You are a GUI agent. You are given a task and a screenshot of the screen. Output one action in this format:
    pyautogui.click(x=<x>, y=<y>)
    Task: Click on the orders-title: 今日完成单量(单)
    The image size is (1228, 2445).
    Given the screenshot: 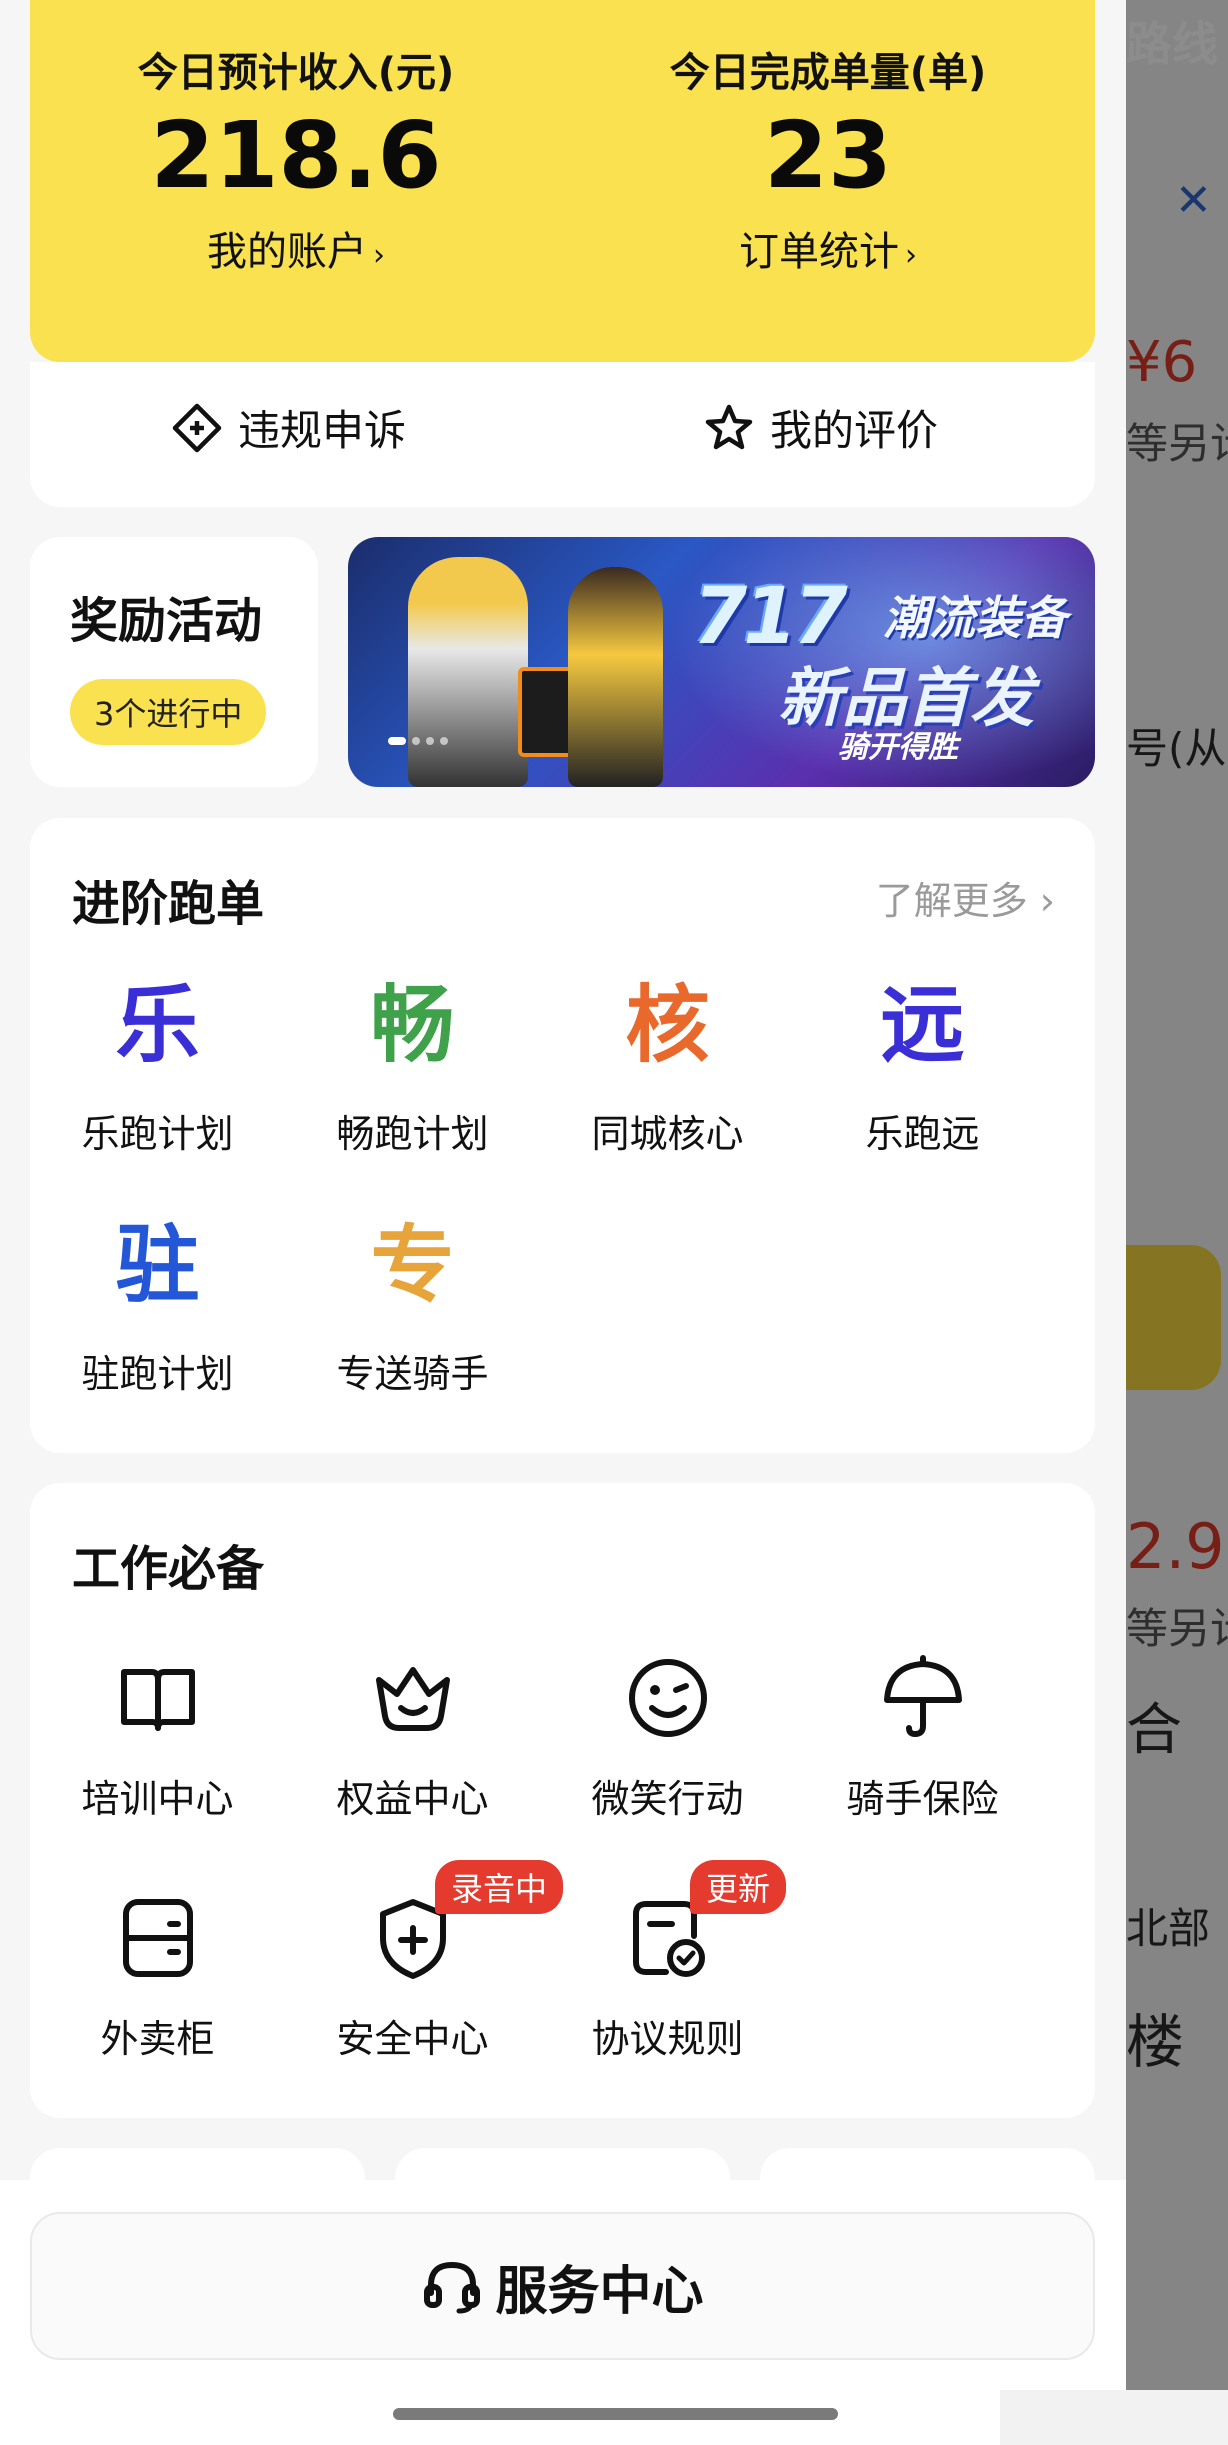 What is the action you would take?
    pyautogui.click(x=828, y=73)
    